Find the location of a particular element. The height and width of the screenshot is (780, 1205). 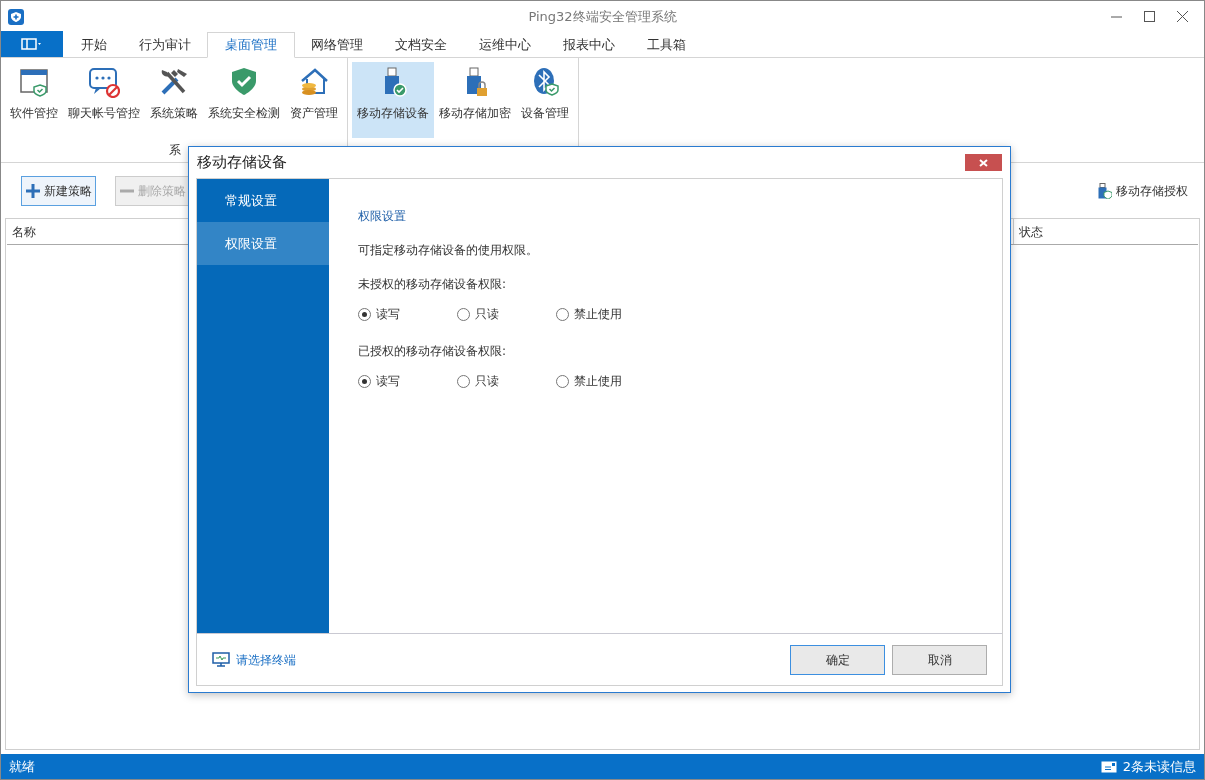

window-shield-icon is located at coordinates (34, 82).